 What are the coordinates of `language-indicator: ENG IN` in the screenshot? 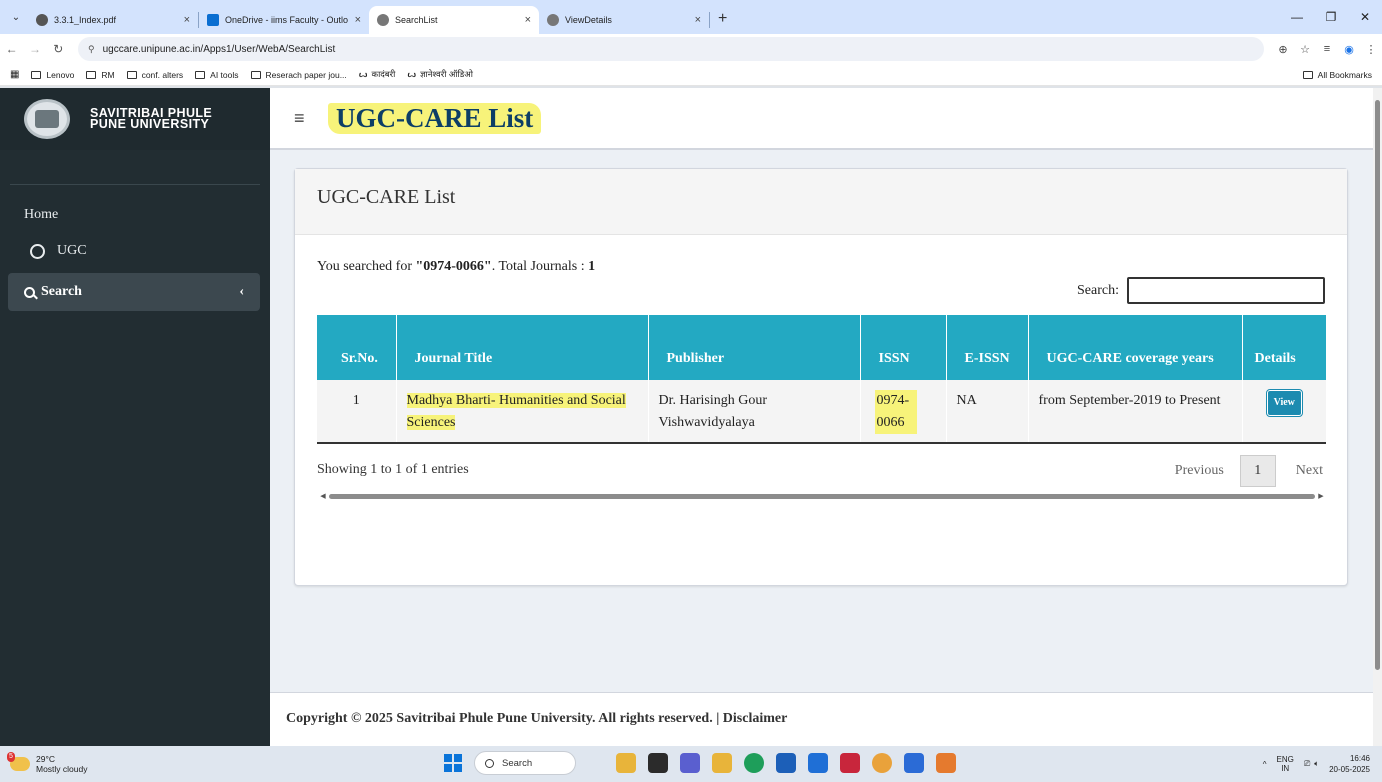 It's located at (1285, 764).